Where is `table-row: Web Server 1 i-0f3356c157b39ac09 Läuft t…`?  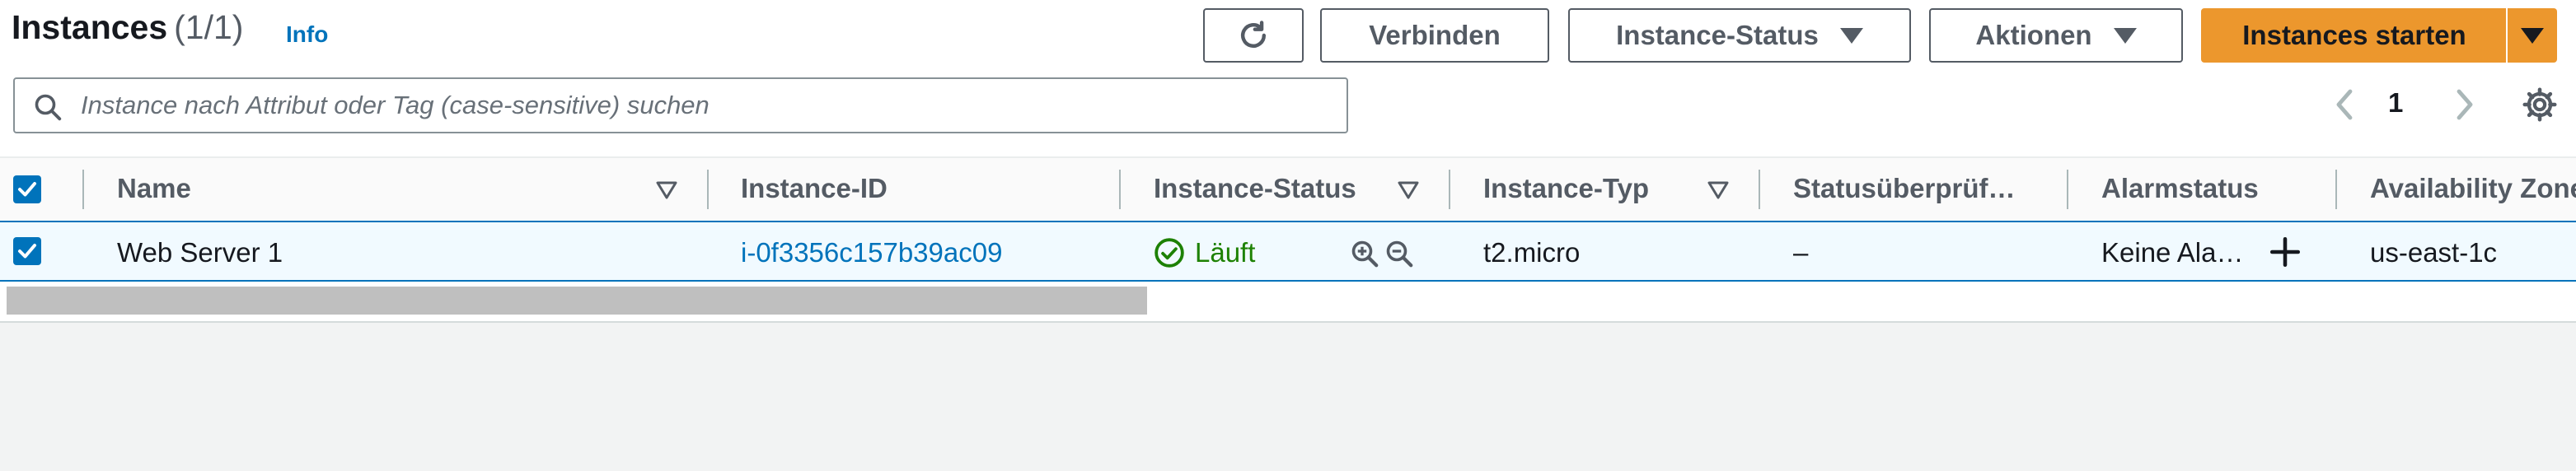
table-row: Web Server 1 i-0f3356c157b39ac09 Läuft t… is located at coordinates (1288, 251).